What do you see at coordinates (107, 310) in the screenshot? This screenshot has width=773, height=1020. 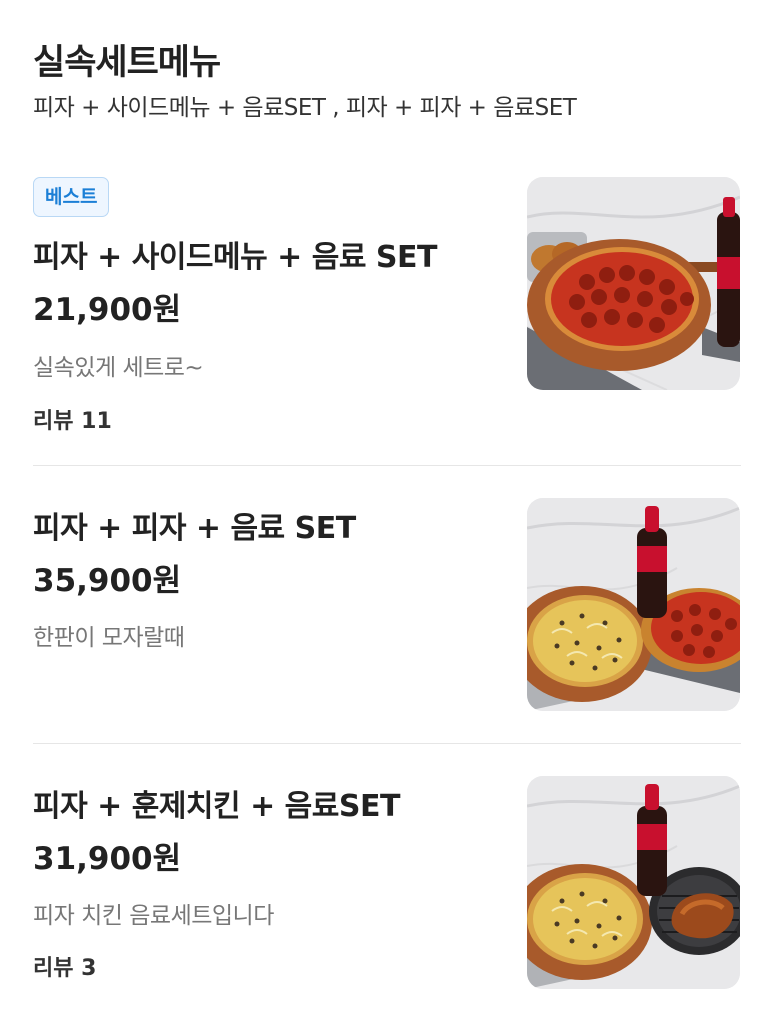 I see `menu-item-price: 21,900원` at bounding box center [107, 310].